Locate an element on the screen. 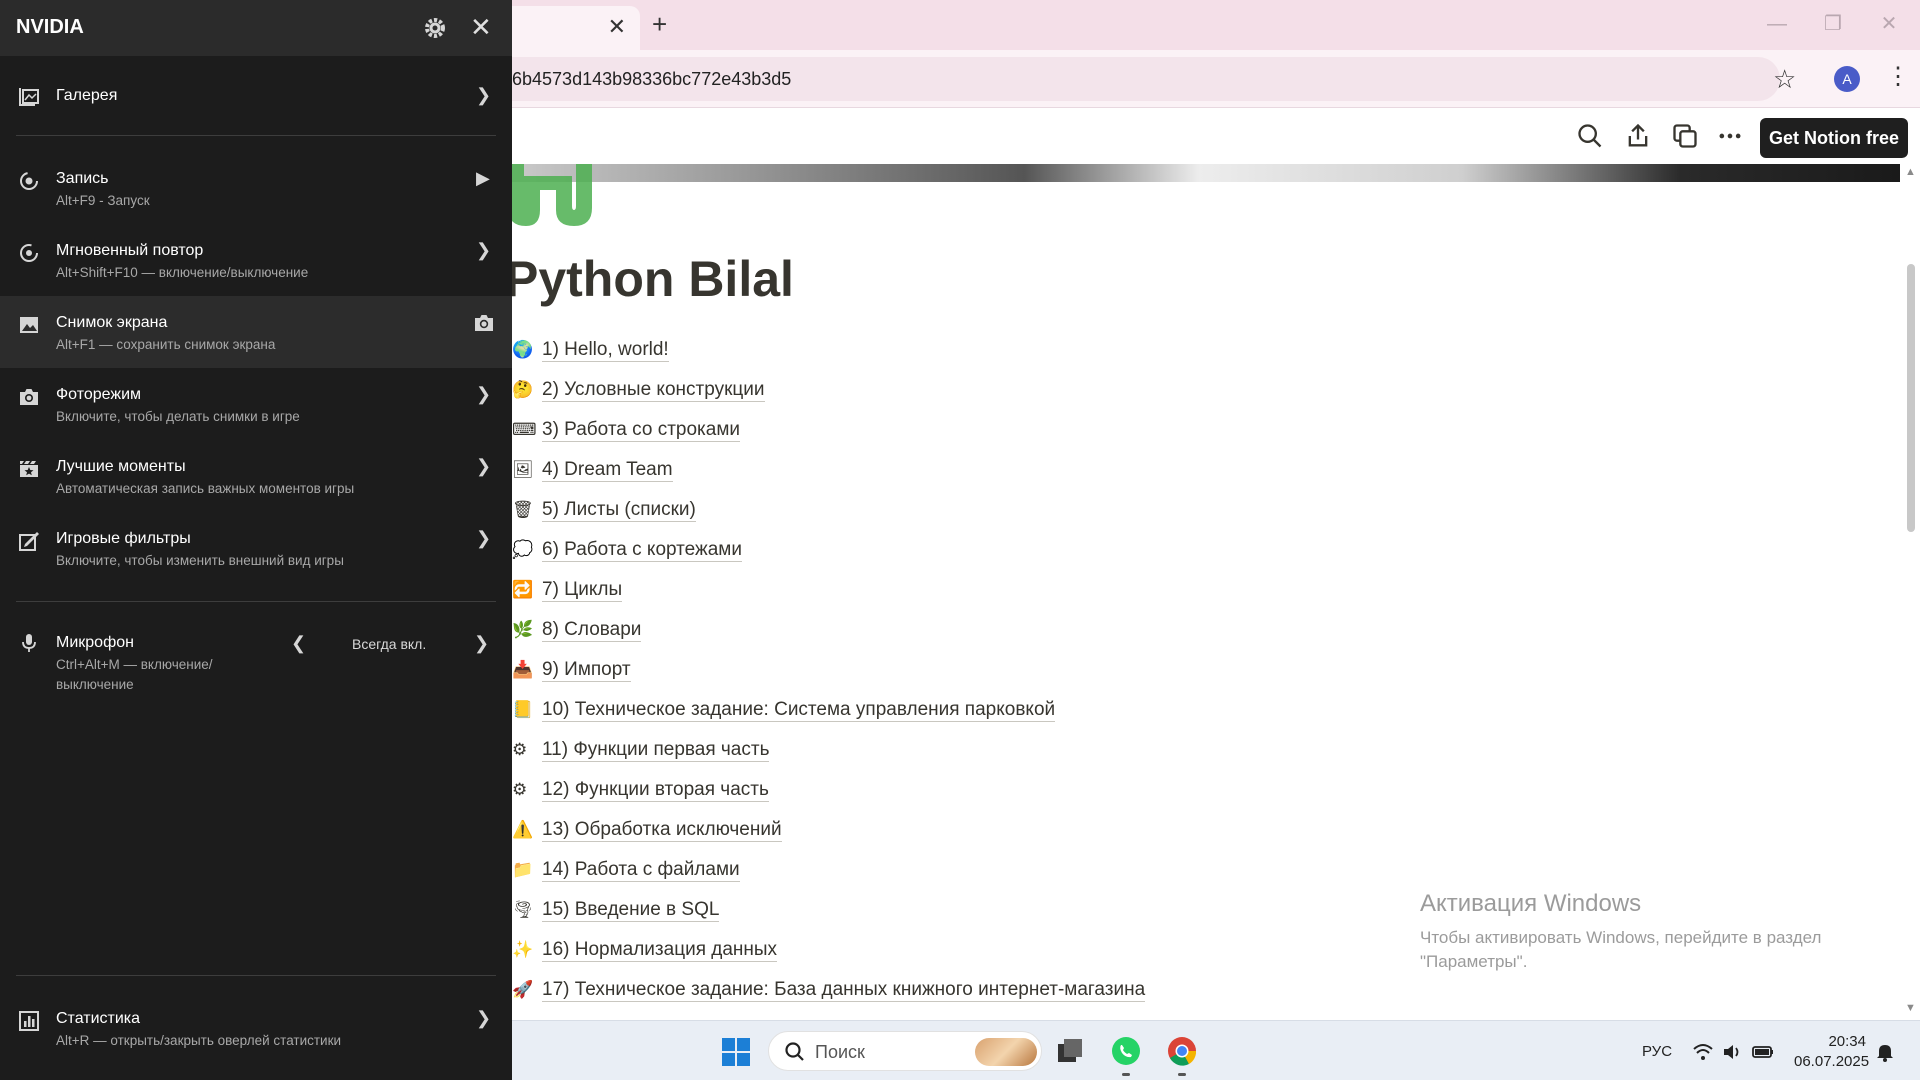 The height and width of the screenshot is (1080, 1920). filters-icon is located at coordinates (29, 541).